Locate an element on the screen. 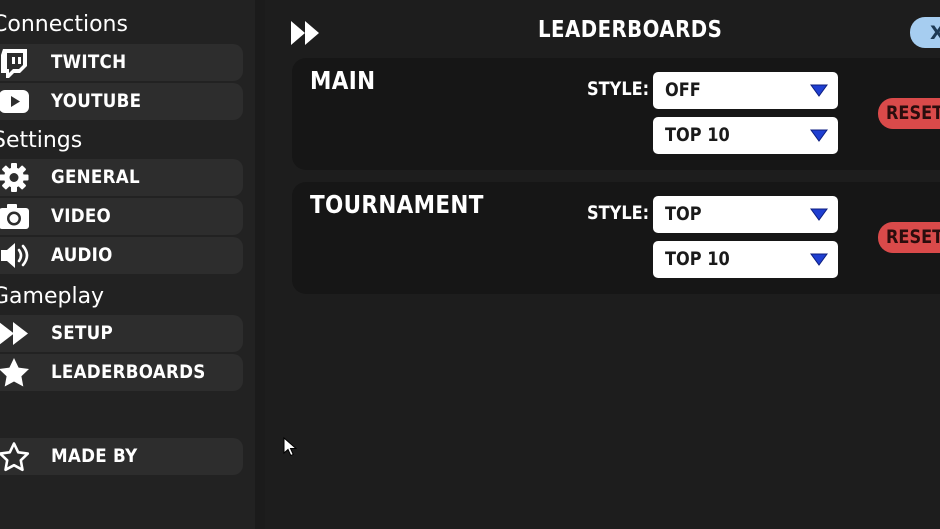 This screenshot has height=529, width=940. sidebar-item-label: GENERAL is located at coordinates (95, 177).